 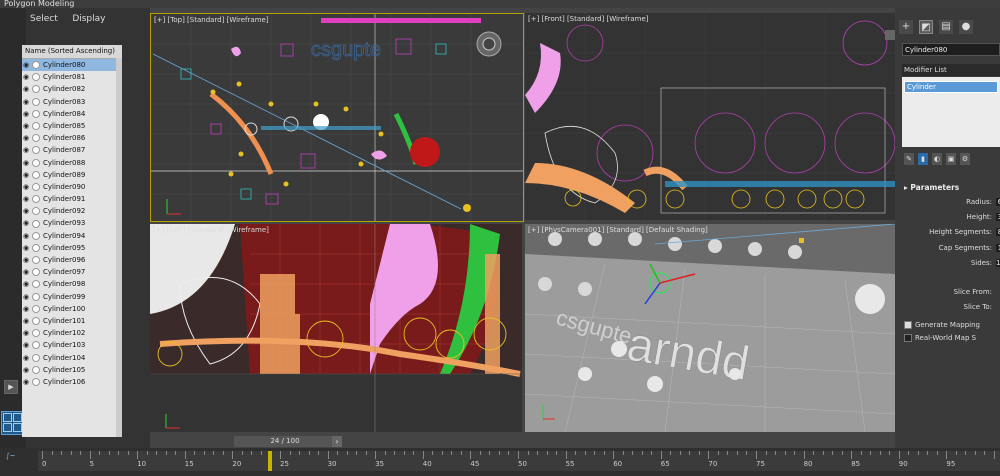 What do you see at coordinates (44, 19) in the screenshot?
I see `menu-select: Select` at bounding box center [44, 19].